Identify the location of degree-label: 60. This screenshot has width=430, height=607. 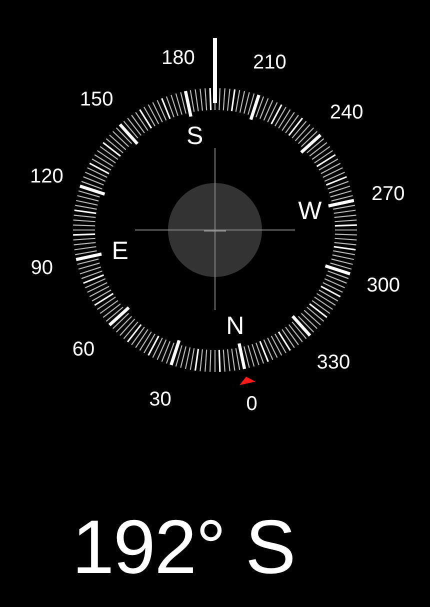
(83, 349).